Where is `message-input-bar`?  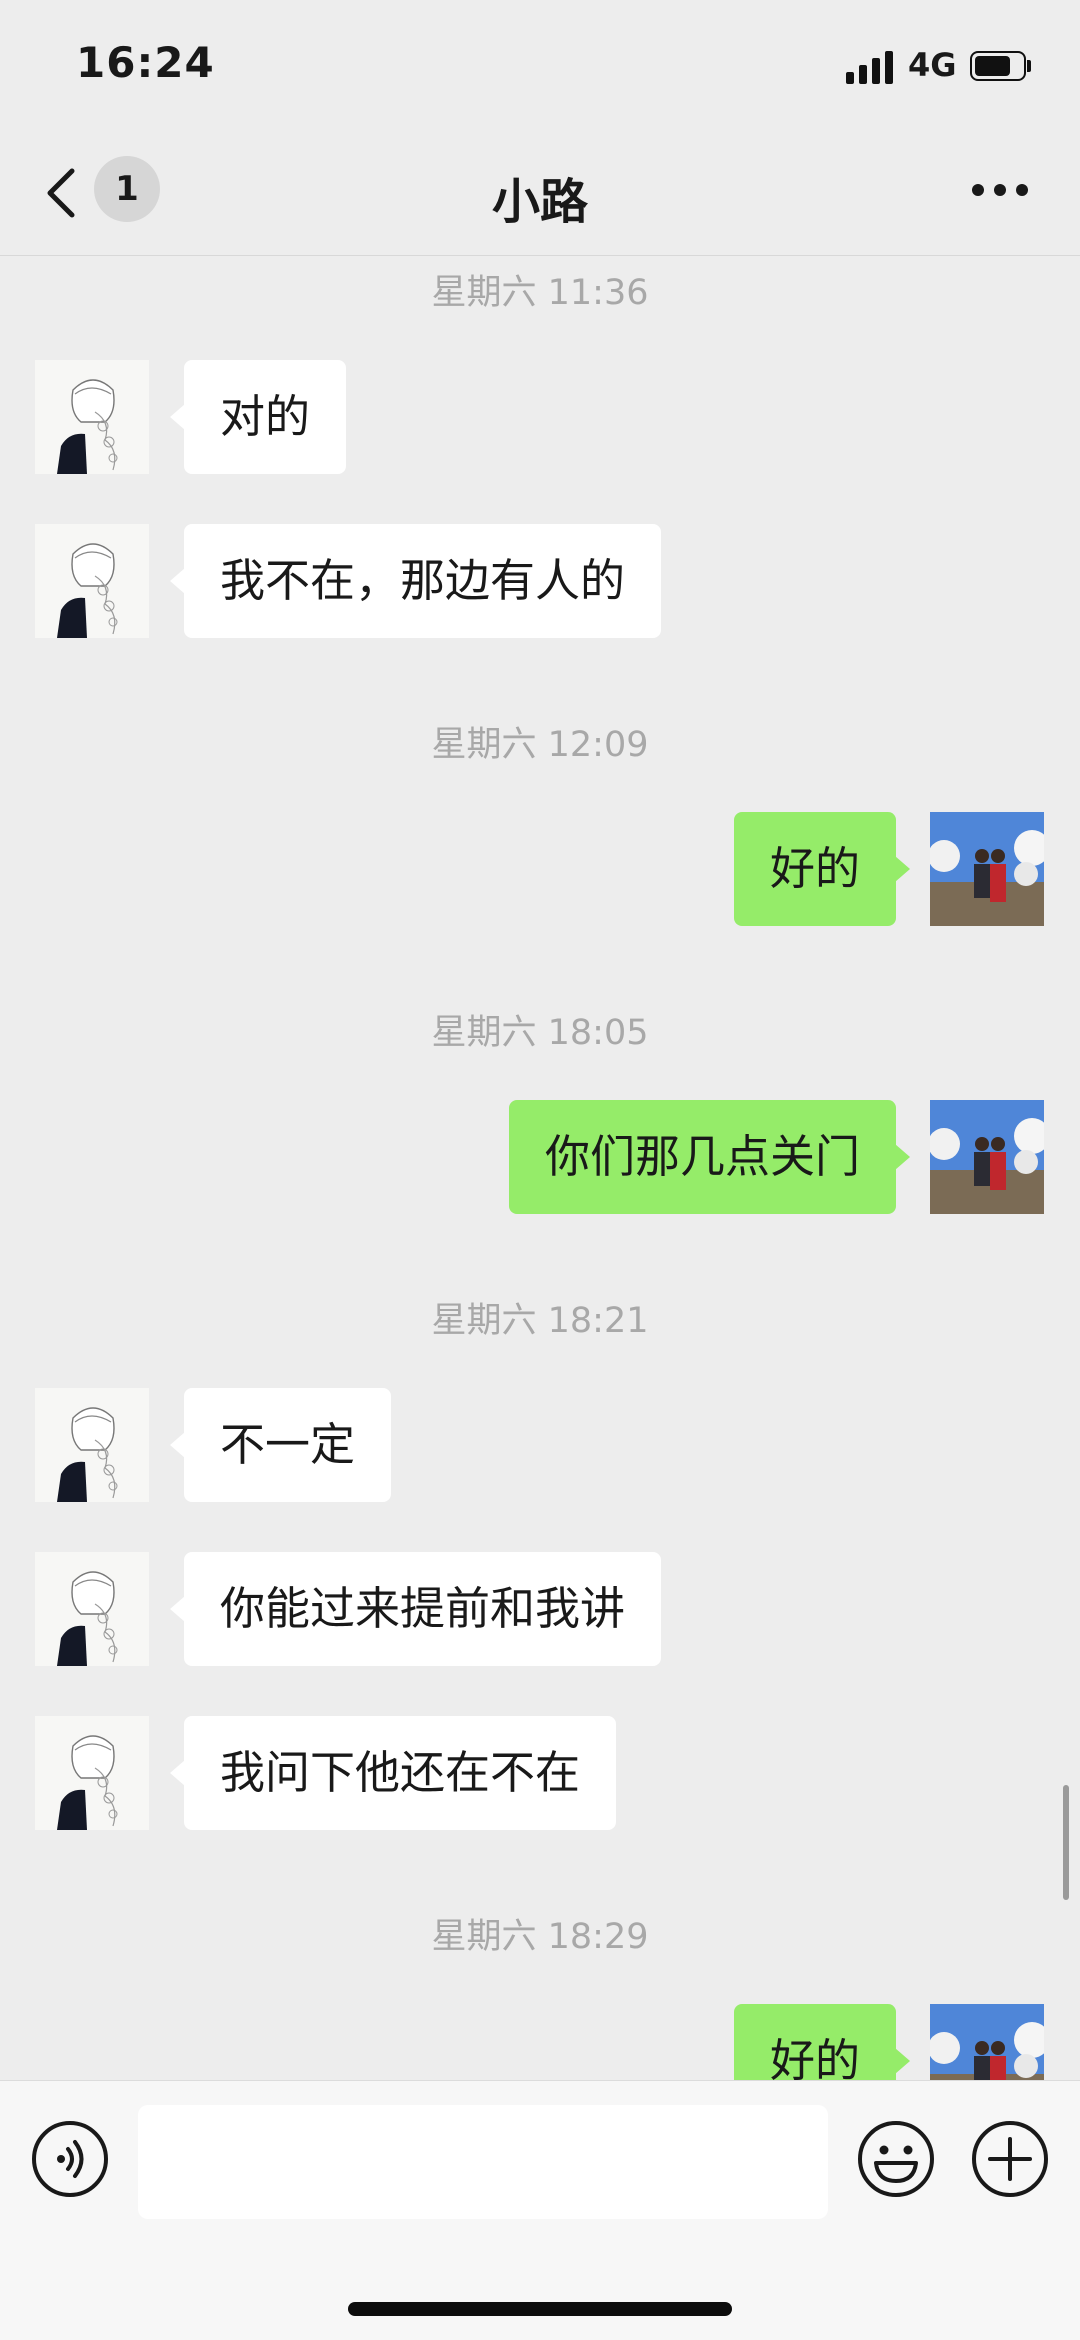 message-input-bar is located at coordinates (540, 2210).